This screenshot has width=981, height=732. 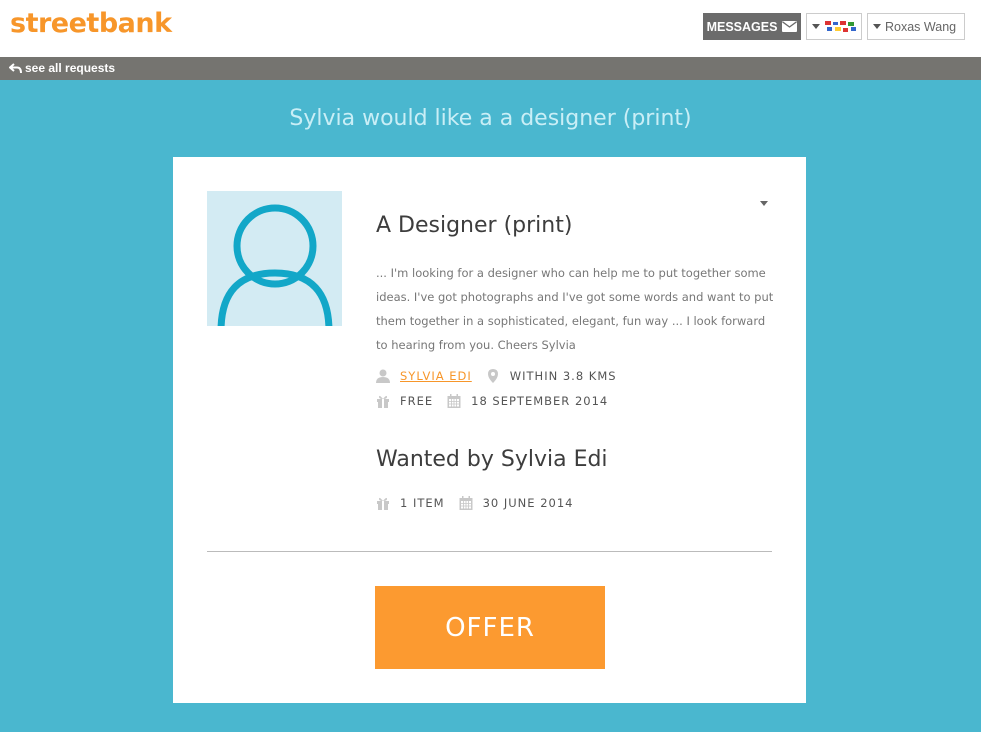 I want to click on owner-link: SYLVIA EDI, so click(x=436, y=376).